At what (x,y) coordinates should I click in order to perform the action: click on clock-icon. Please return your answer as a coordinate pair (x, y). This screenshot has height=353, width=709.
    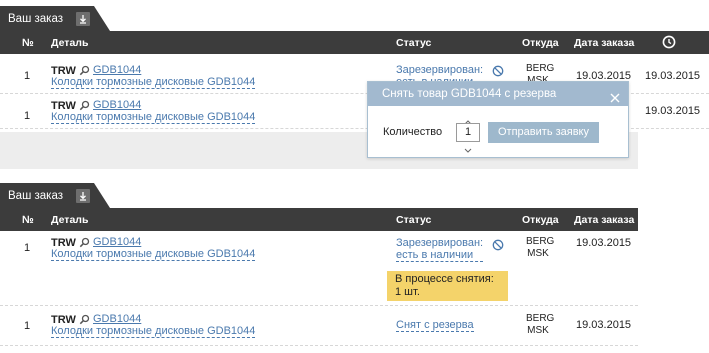
    Looking at the image, I should click on (669, 43).